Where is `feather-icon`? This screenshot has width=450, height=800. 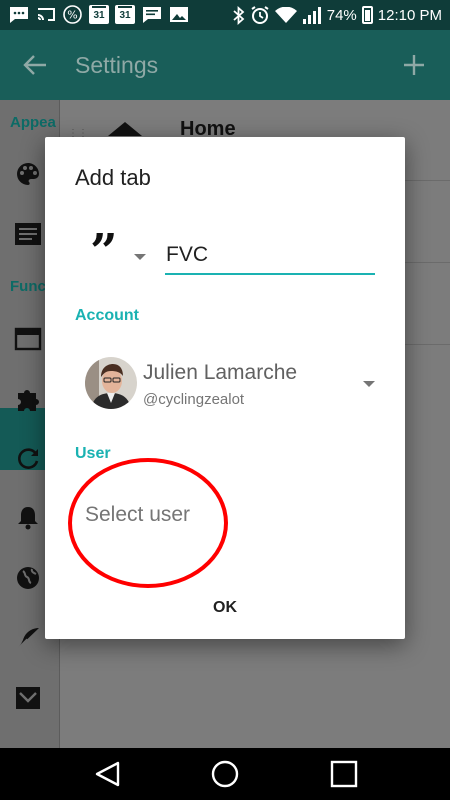 feather-icon is located at coordinates (28, 638).